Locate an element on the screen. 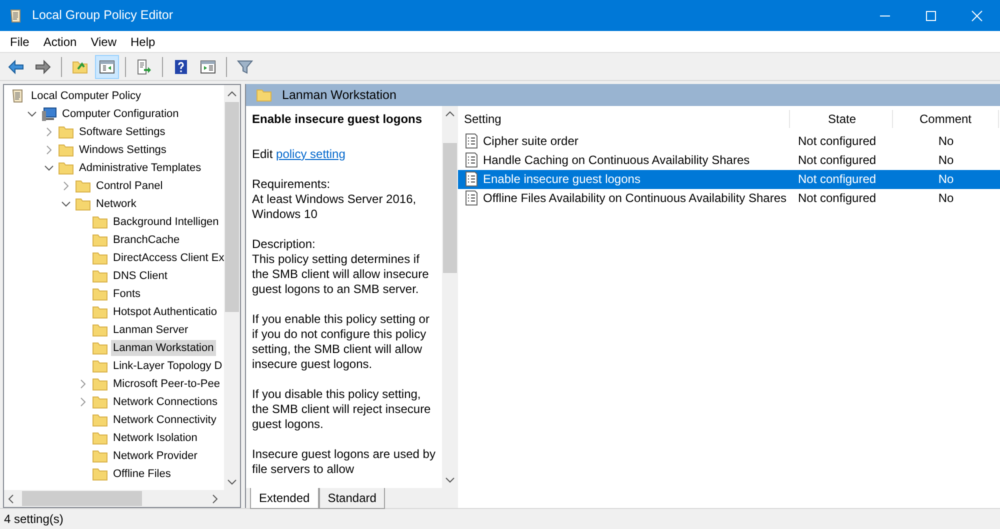 The image size is (1000, 529). tree-item: Network Provider is located at coordinates (155, 456).